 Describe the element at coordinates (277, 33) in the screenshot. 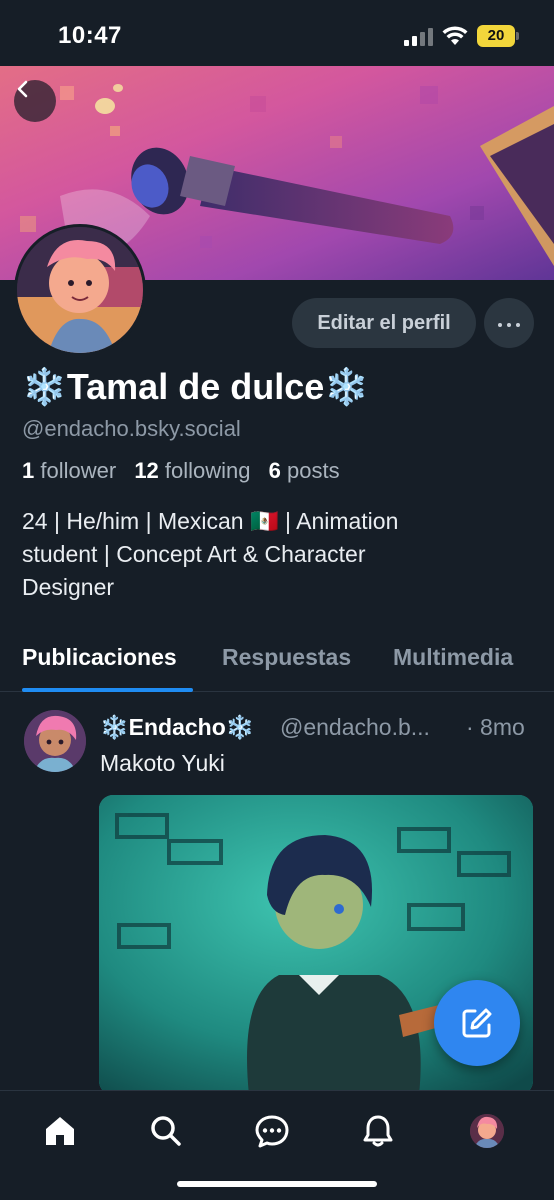

I see `status-bar: 10:47 20` at that location.